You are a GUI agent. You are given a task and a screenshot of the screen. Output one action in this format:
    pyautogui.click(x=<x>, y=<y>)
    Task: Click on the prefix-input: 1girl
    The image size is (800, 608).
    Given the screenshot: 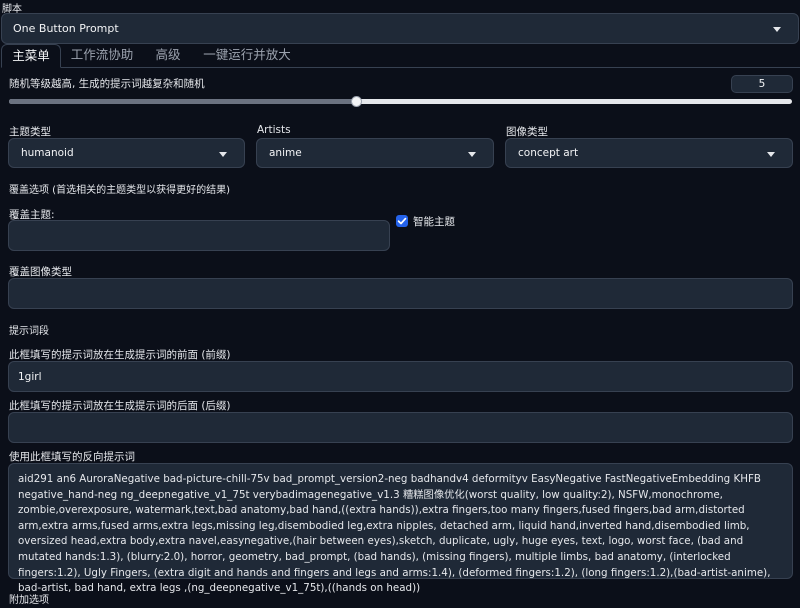 What is the action you would take?
    pyautogui.click(x=400, y=376)
    